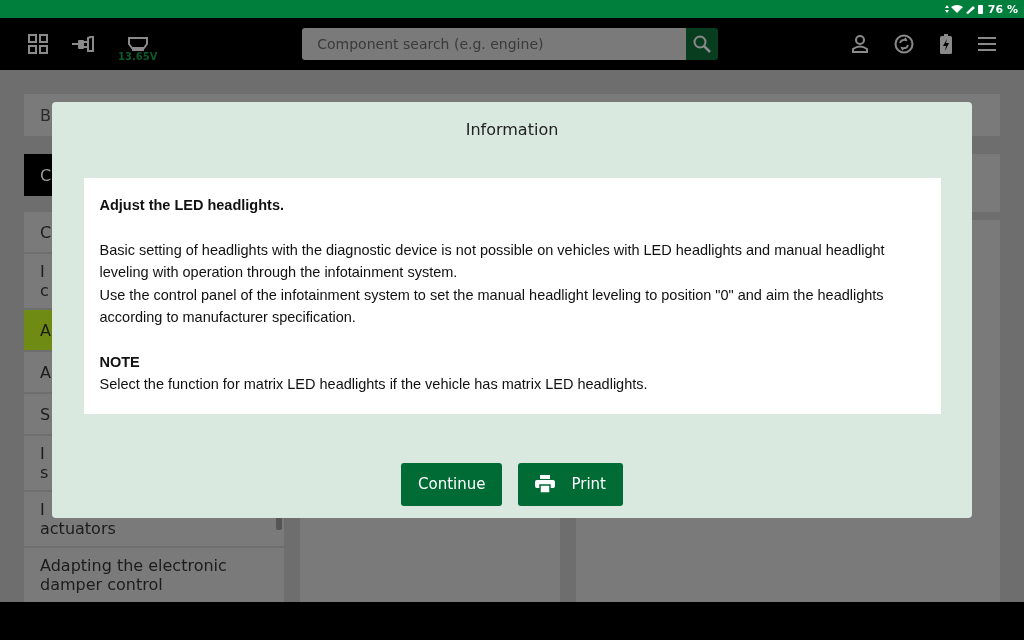 Image resolution: width=1024 pixels, height=640 pixels. Describe the element at coordinates (860, 44) in the screenshot. I see `person-icon` at that location.